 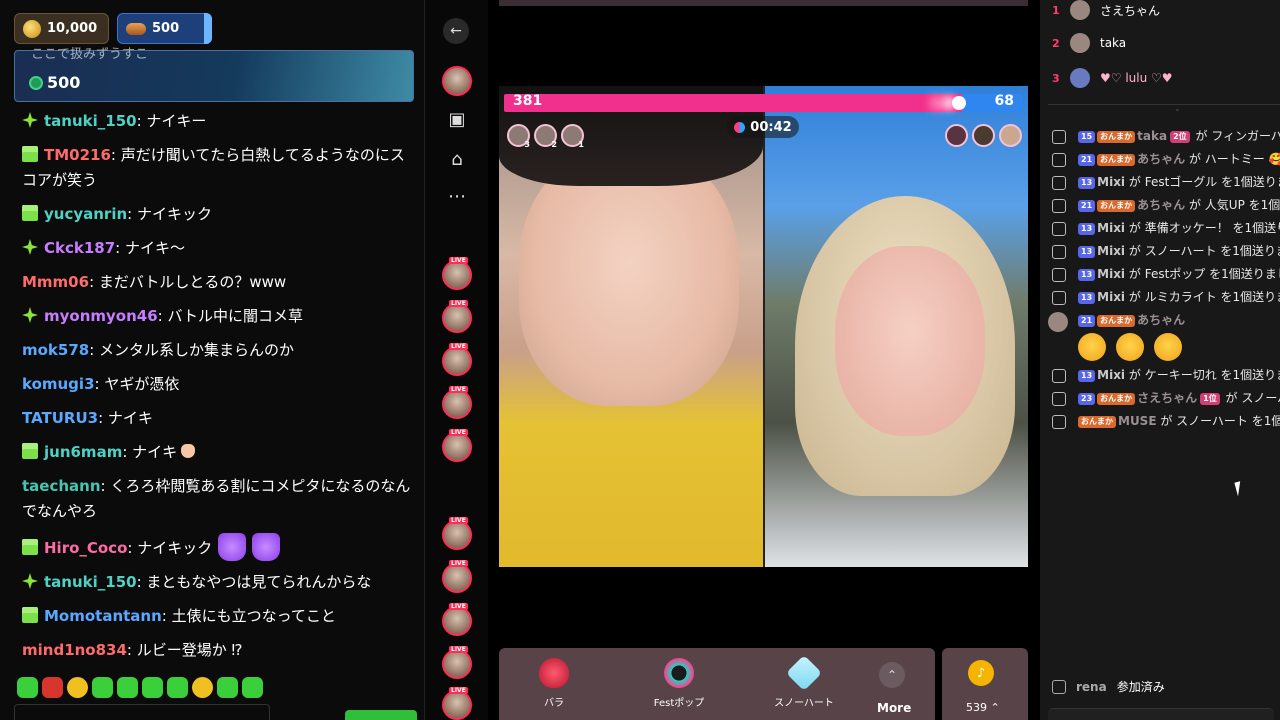 I want to click on chat-text: : ナイキ, so click(x=150, y=452).